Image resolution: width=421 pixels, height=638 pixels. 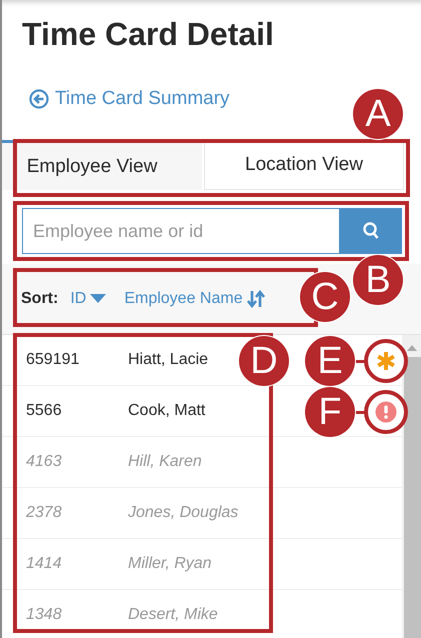 I want to click on employee-name: Cook, Matt, so click(x=167, y=411).